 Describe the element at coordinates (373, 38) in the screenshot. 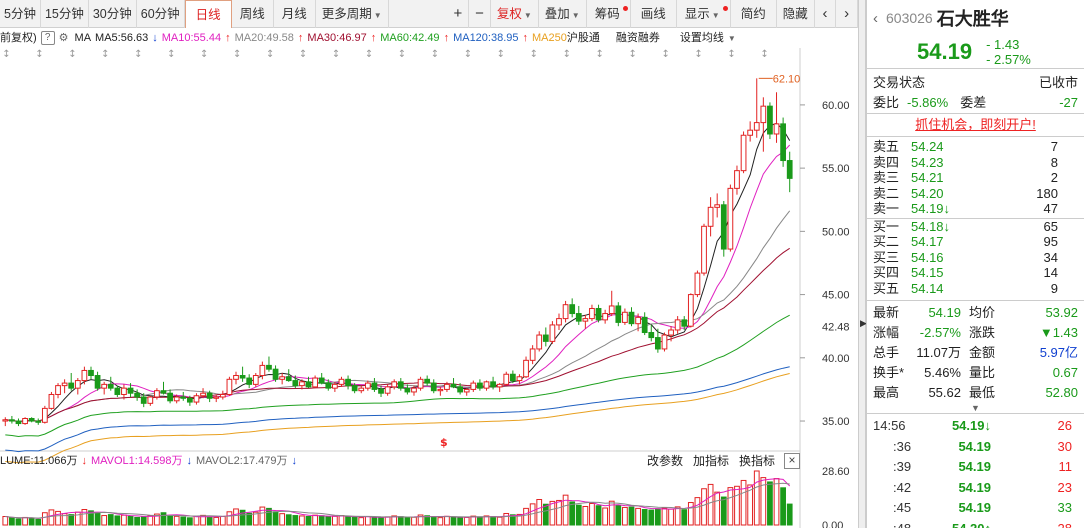

I see `arrow-up-icon: ↑` at that location.